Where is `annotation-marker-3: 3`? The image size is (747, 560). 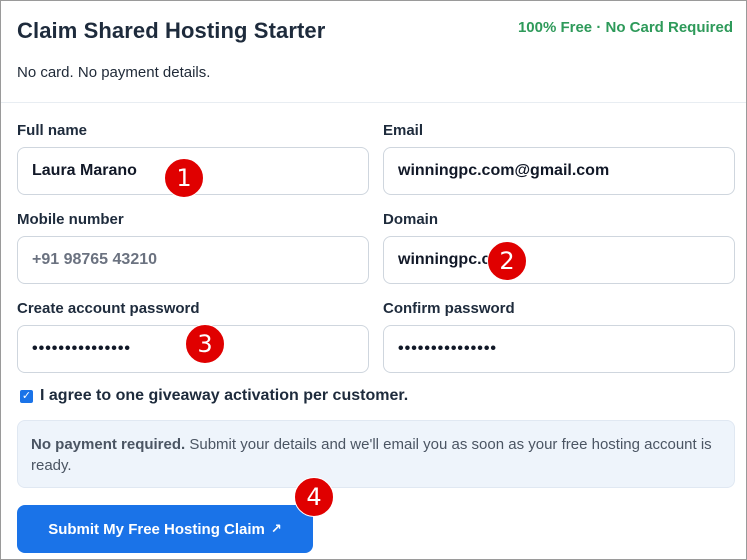 annotation-marker-3: 3 is located at coordinates (205, 344).